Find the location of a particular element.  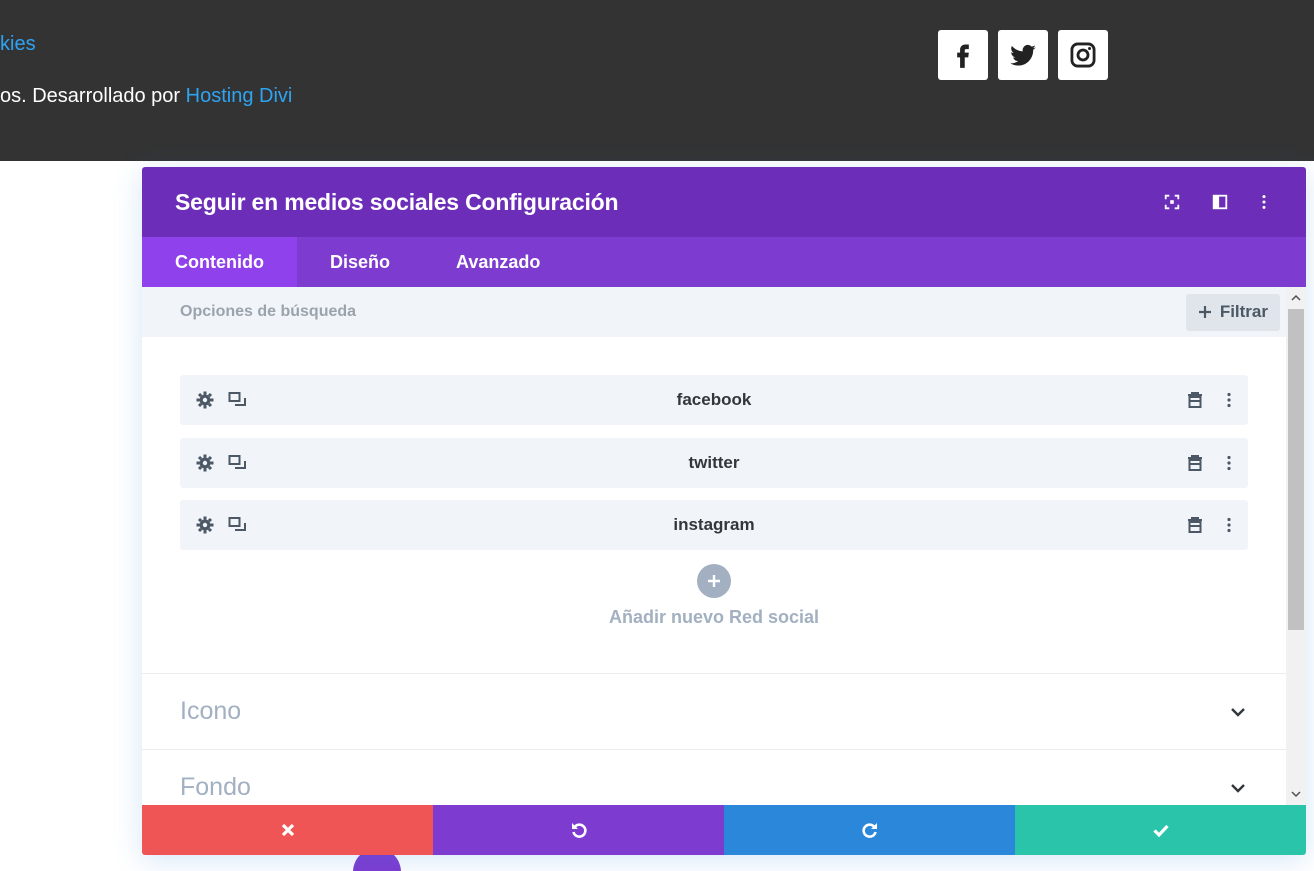

undo-button is located at coordinates (578, 830).